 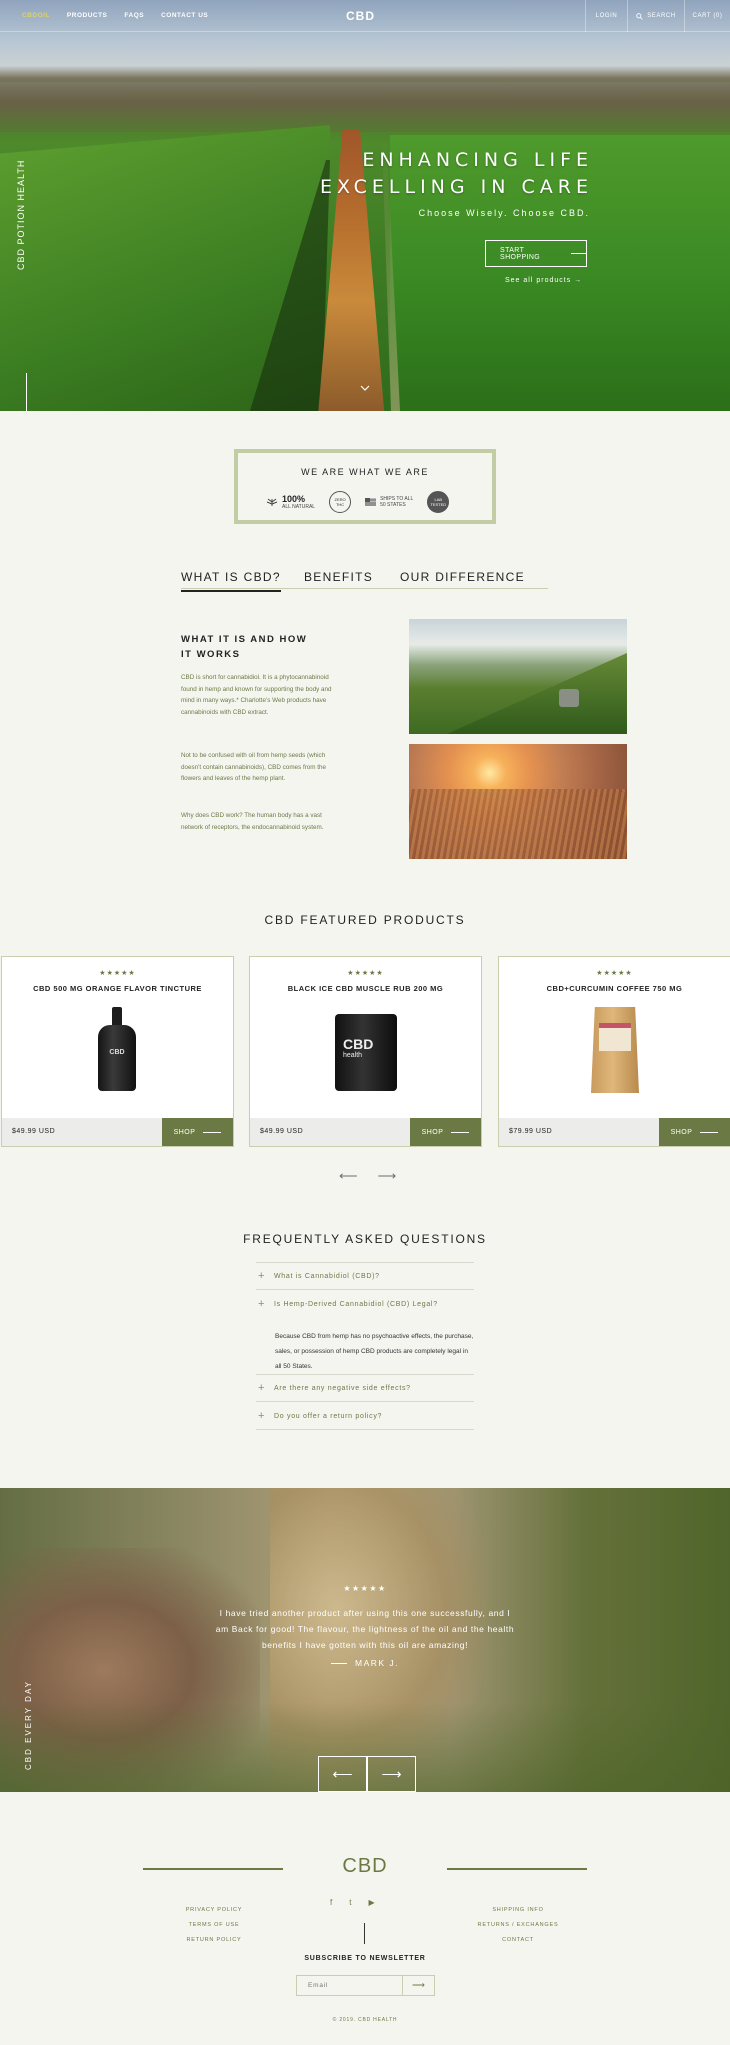 I want to click on nav-link-contact: CONTACT US, so click(x=184, y=15).